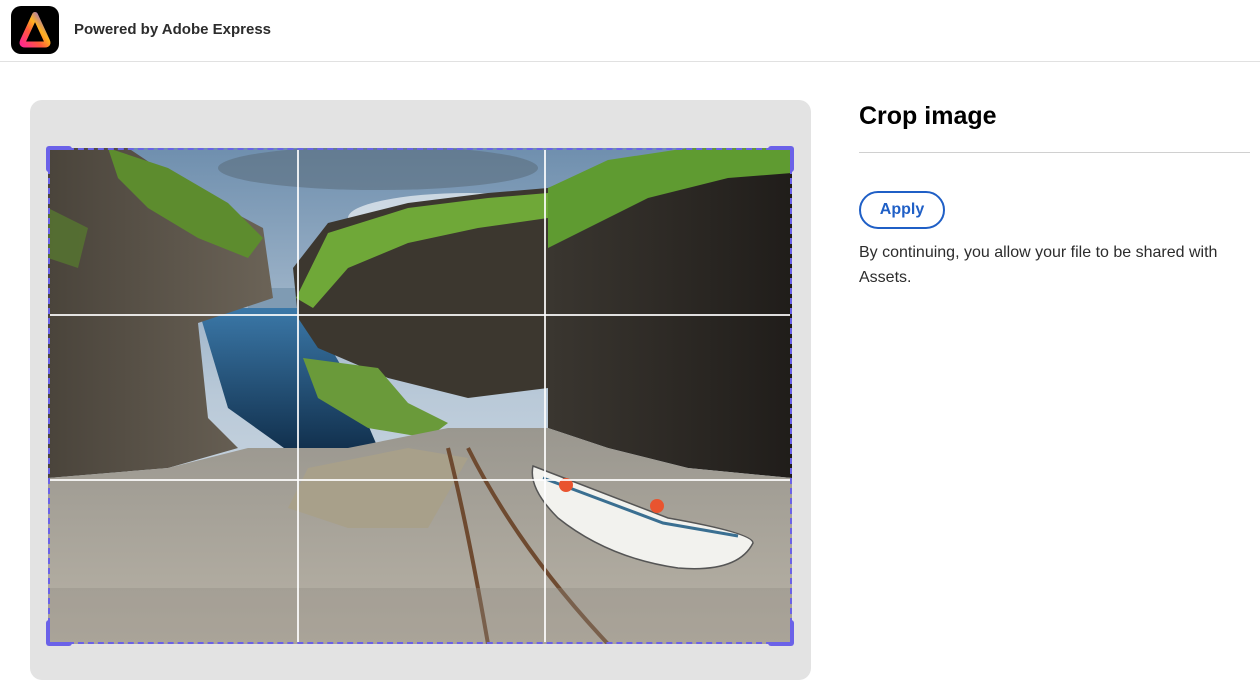  Describe the element at coordinates (173, 29) in the screenshot. I see `powered-by-label: Powered by Adobe Express` at that location.